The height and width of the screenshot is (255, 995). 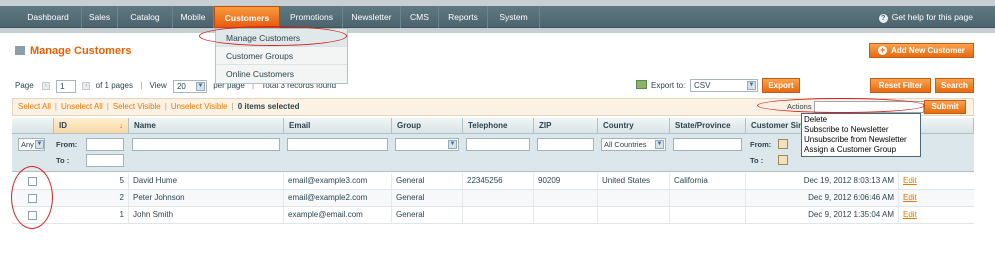 What do you see at coordinates (312, 17) in the screenshot?
I see `nav-promotions: Promotions` at bounding box center [312, 17].